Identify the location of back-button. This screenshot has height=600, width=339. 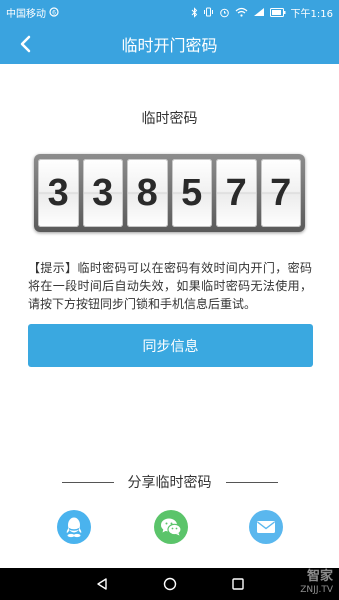
(25, 44).